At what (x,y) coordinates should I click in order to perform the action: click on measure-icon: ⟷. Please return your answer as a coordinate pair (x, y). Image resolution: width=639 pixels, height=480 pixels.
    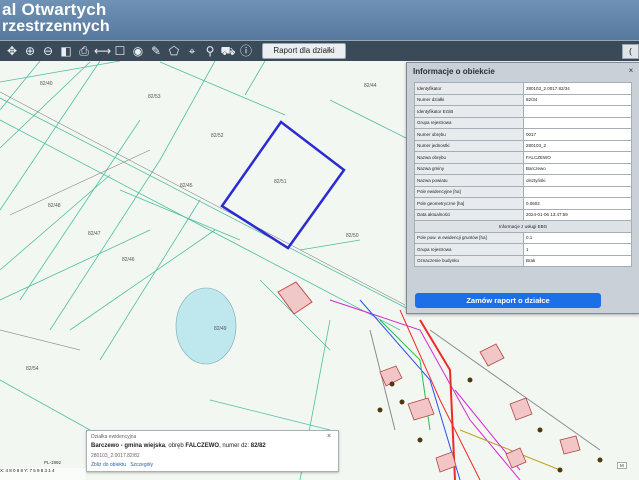
    Looking at the image, I should click on (102, 51).